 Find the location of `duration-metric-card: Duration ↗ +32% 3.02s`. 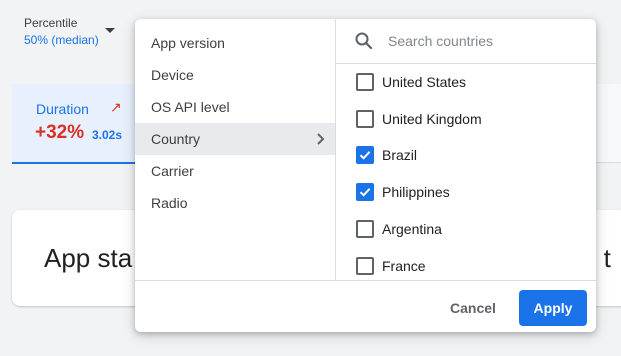

duration-metric-card: Duration ↗ +32% 3.02s is located at coordinates (74, 124).